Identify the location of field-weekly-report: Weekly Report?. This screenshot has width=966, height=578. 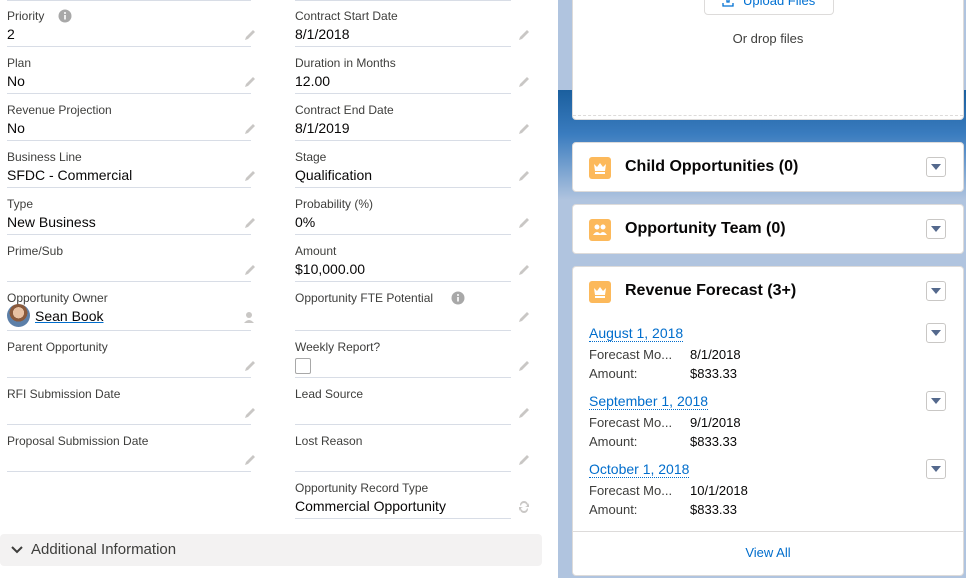
(412, 354).